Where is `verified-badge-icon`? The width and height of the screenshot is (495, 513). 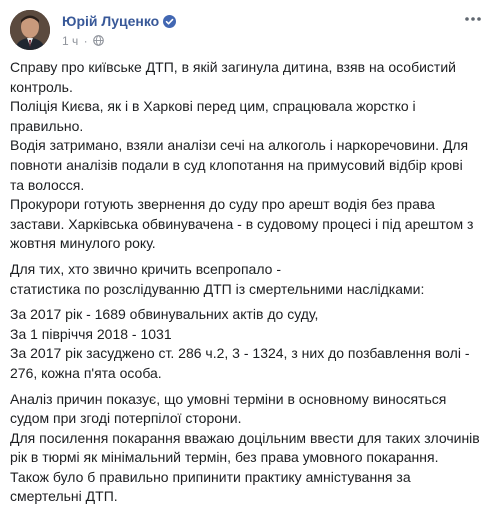 verified-badge-icon is located at coordinates (170, 21).